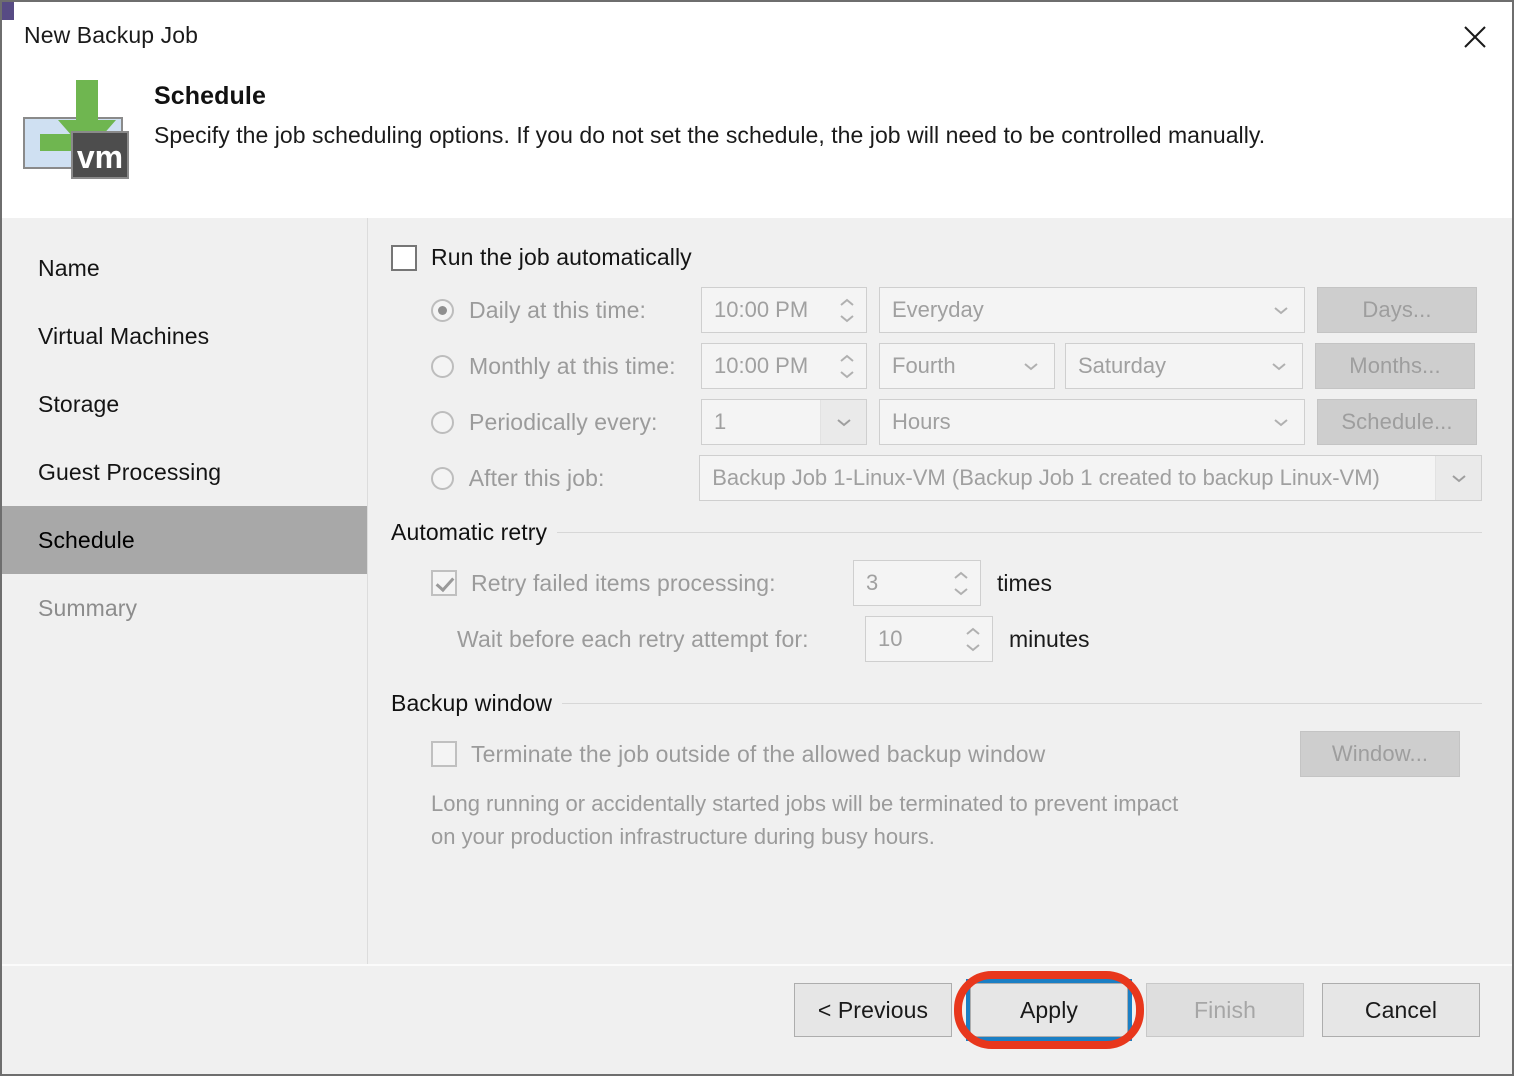 The height and width of the screenshot is (1076, 1514). What do you see at coordinates (561, 257) in the screenshot?
I see `run-automatically-label: Run the job automatically` at bounding box center [561, 257].